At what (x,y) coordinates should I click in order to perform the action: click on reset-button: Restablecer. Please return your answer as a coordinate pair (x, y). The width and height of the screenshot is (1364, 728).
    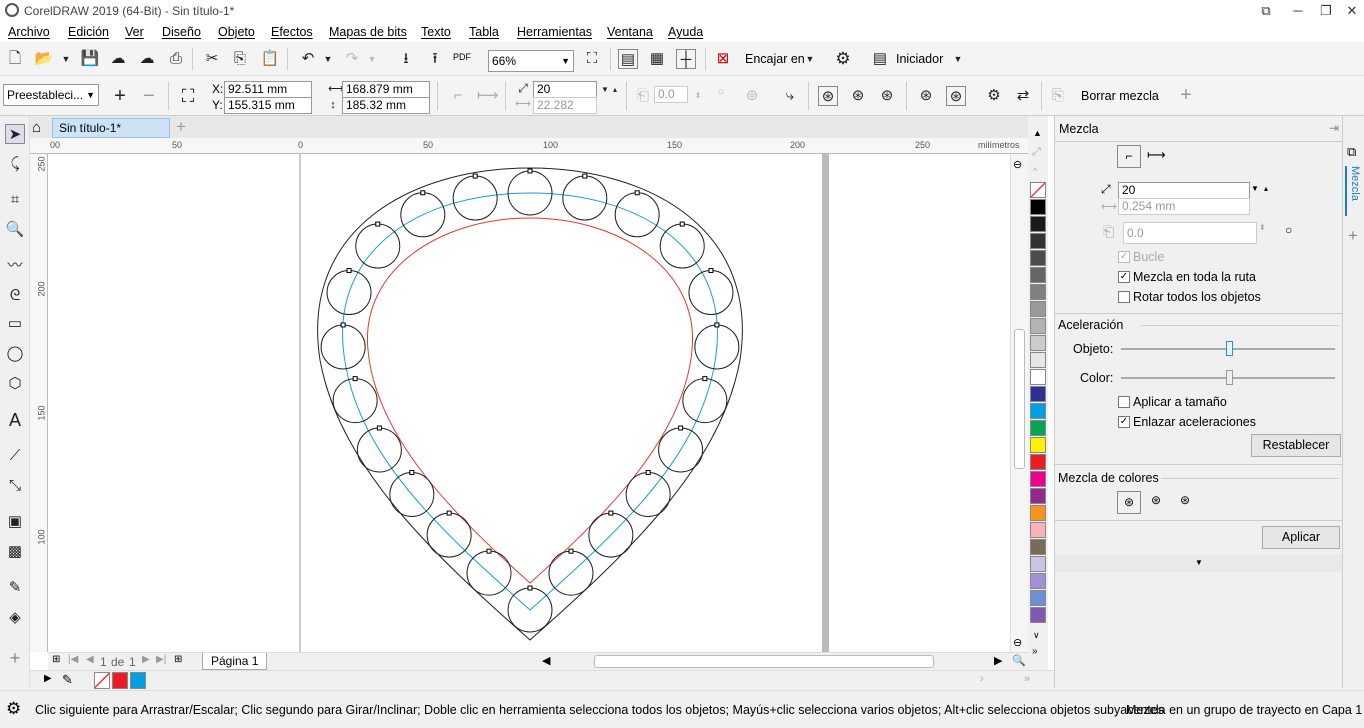
    Looking at the image, I should click on (1296, 445).